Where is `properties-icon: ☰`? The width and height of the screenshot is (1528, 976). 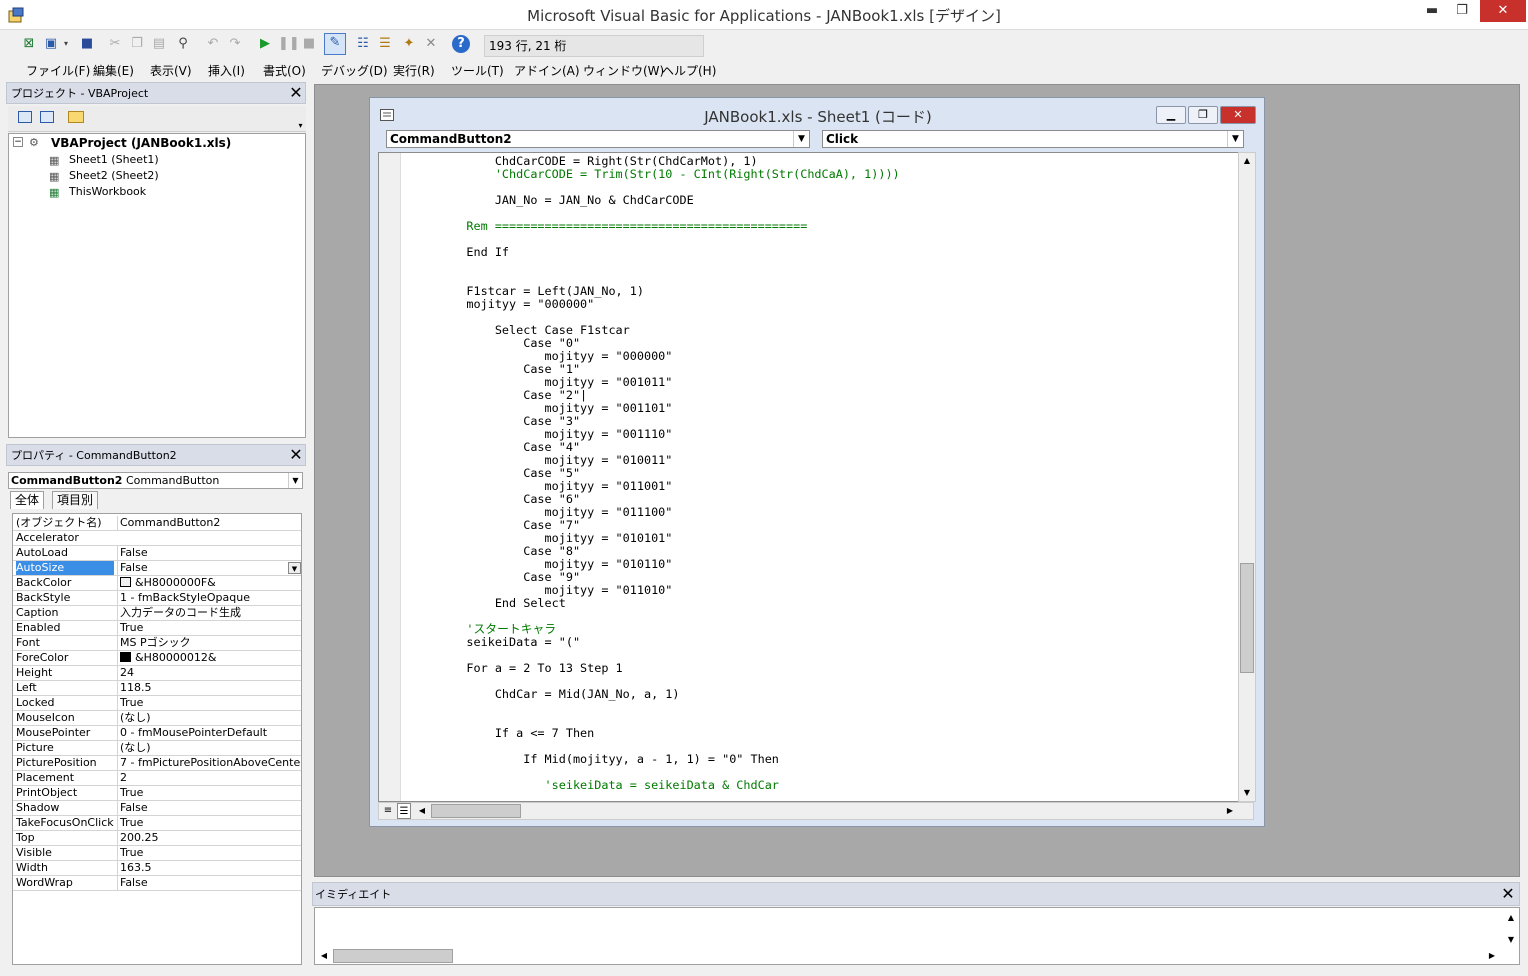 properties-icon: ☰ is located at coordinates (385, 44).